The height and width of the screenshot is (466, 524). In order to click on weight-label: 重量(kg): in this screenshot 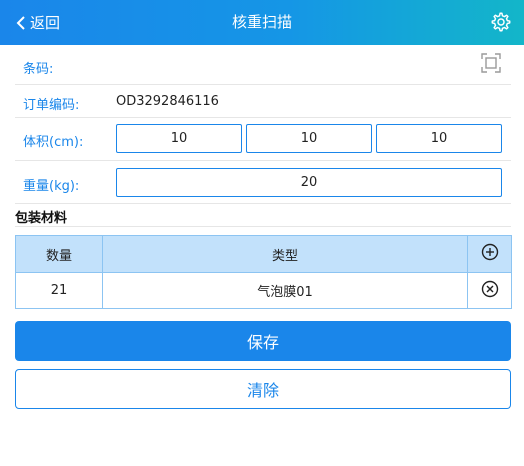, I will do `click(51, 186)`.